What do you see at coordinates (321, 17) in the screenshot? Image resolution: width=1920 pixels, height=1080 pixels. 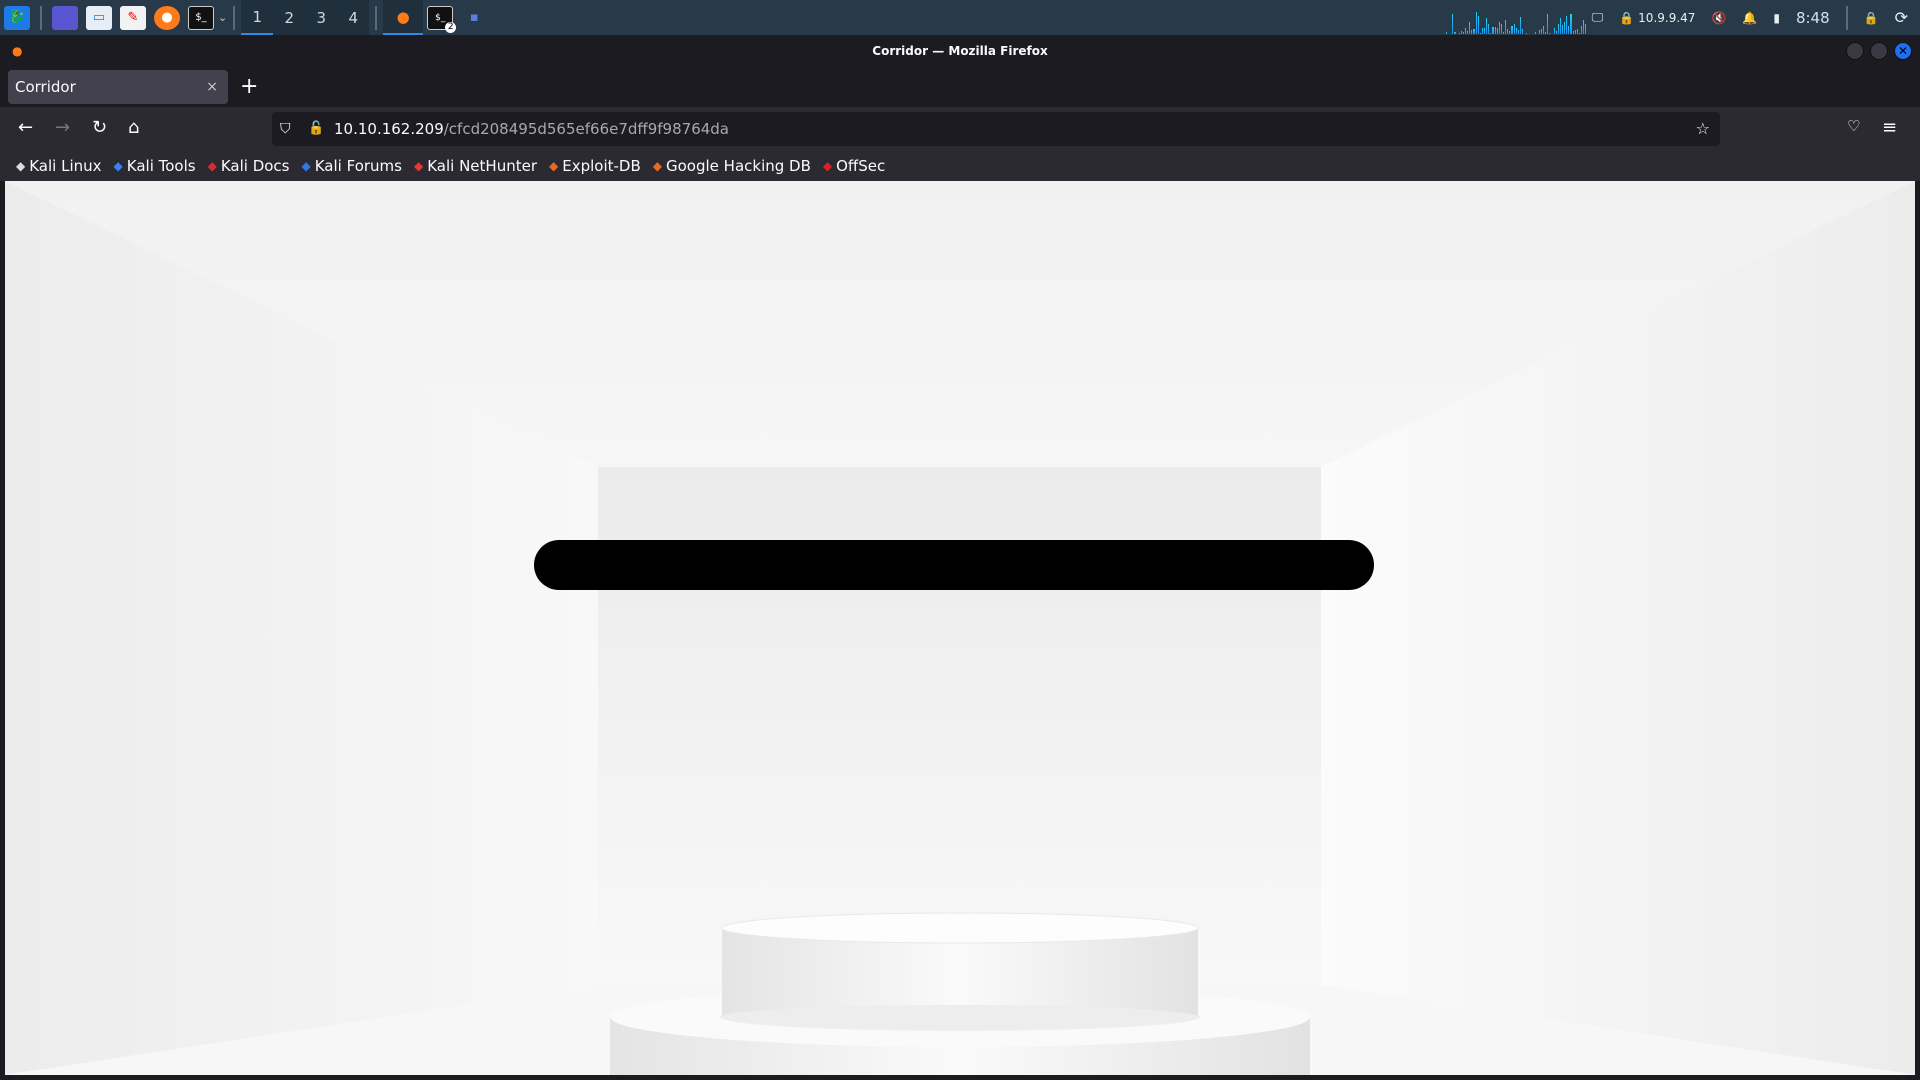 I see `workspace-3: 3` at bounding box center [321, 17].